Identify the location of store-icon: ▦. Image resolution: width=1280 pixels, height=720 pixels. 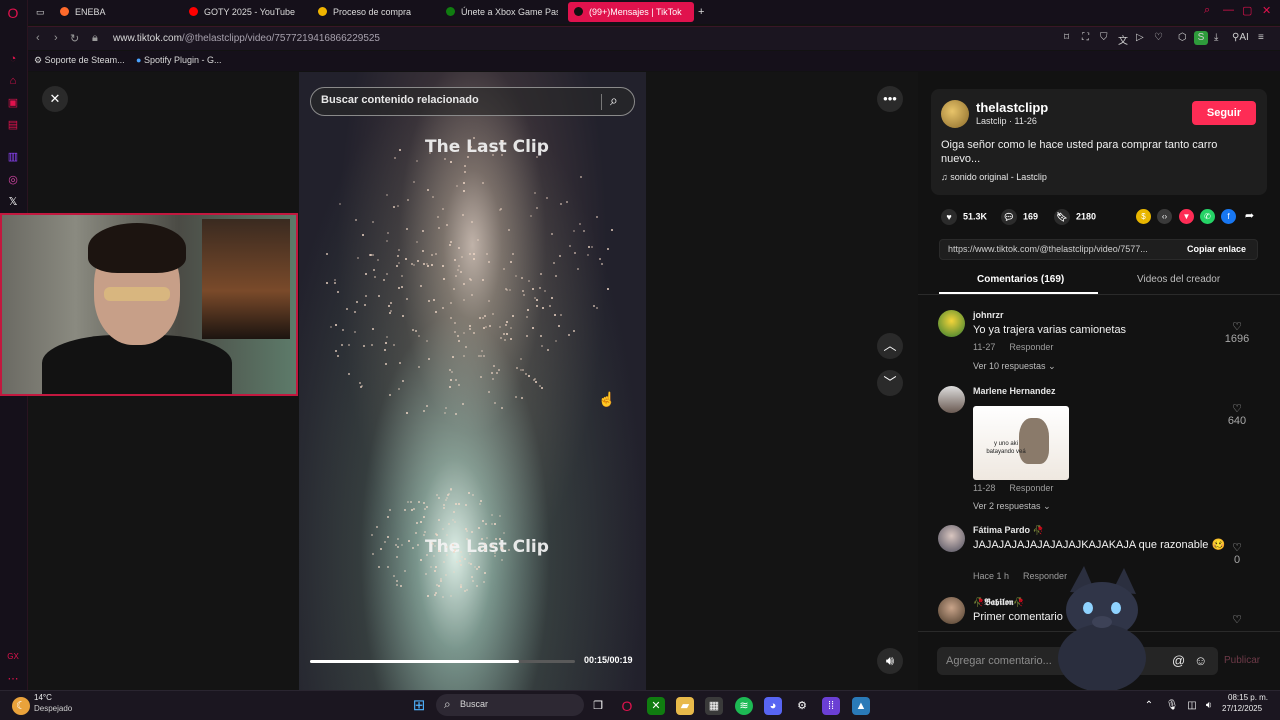
(714, 706).